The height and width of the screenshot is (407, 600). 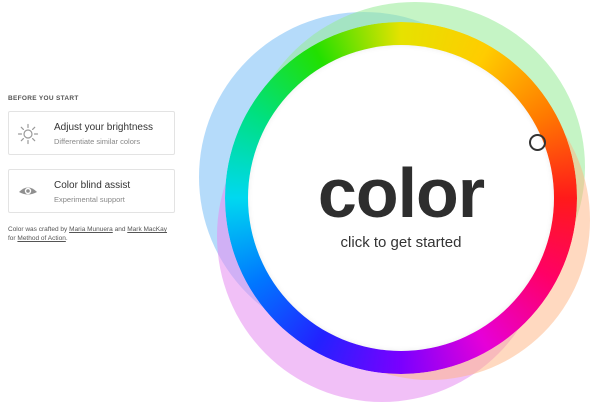 I want to click on get-started-label: click to get started, so click(x=401, y=242).